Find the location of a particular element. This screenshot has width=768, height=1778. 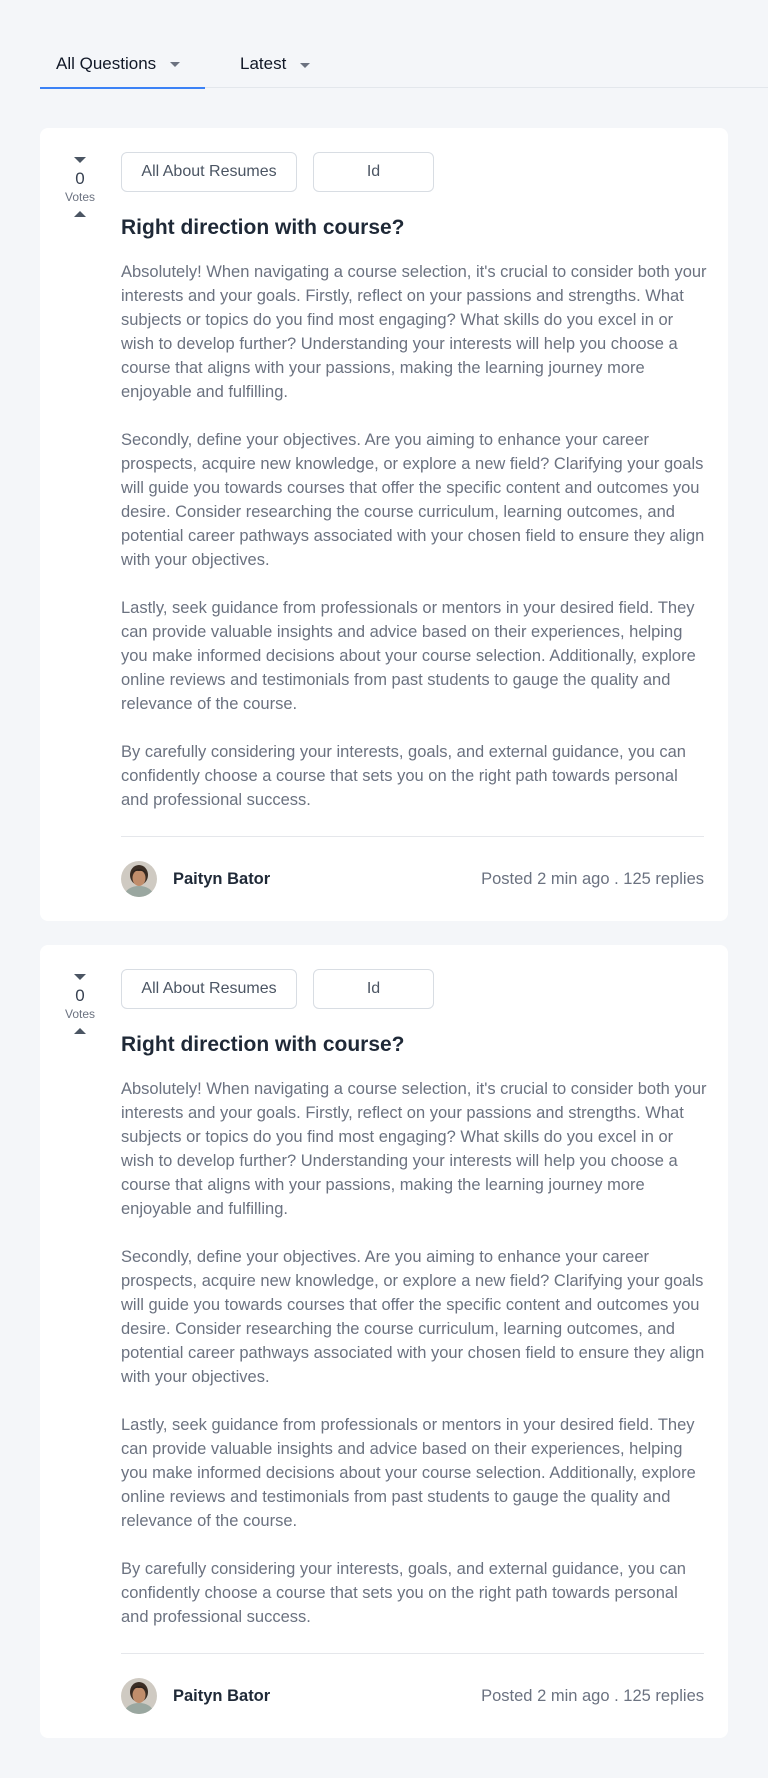

category-filter-label: All Questions is located at coordinates (106, 63).